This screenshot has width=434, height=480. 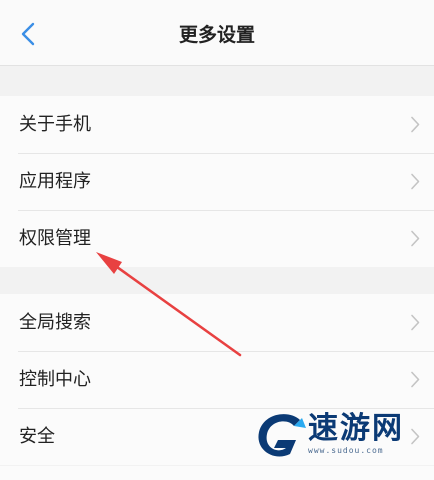 I want to click on list-item-label: 安全, so click(x=37, y=436).